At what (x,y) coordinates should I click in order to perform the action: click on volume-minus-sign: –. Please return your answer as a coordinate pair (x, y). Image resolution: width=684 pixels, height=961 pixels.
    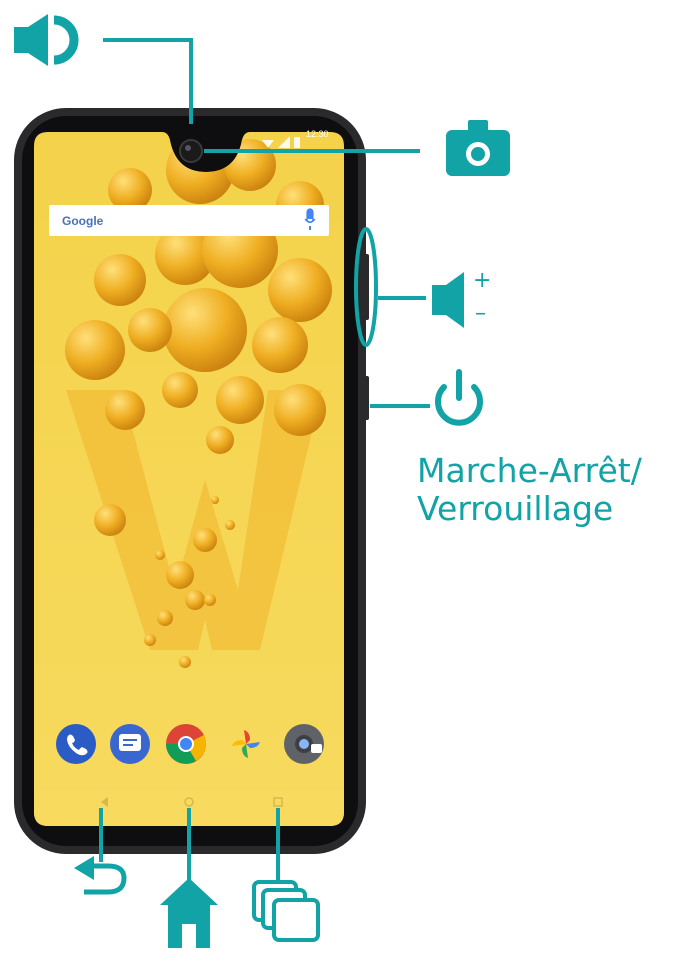
    Looking at the image, I should click on (480, 313).